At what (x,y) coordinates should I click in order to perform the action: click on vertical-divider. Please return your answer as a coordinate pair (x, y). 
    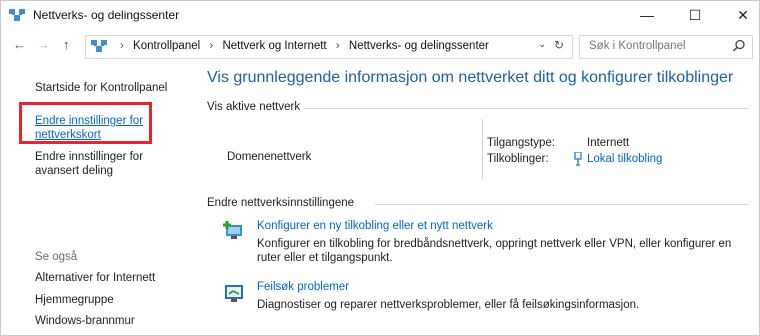
    Looking at the image, I should click on (482, 149).